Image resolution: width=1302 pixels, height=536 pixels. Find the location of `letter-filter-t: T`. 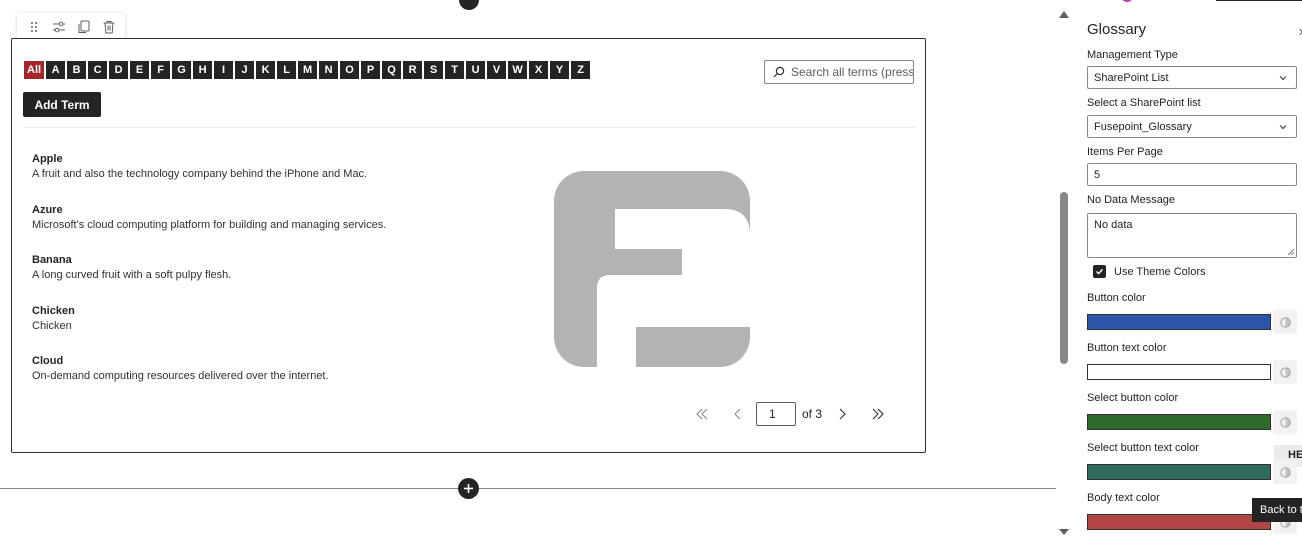

letter-filter-t: T is located at coordinates (455, 70).